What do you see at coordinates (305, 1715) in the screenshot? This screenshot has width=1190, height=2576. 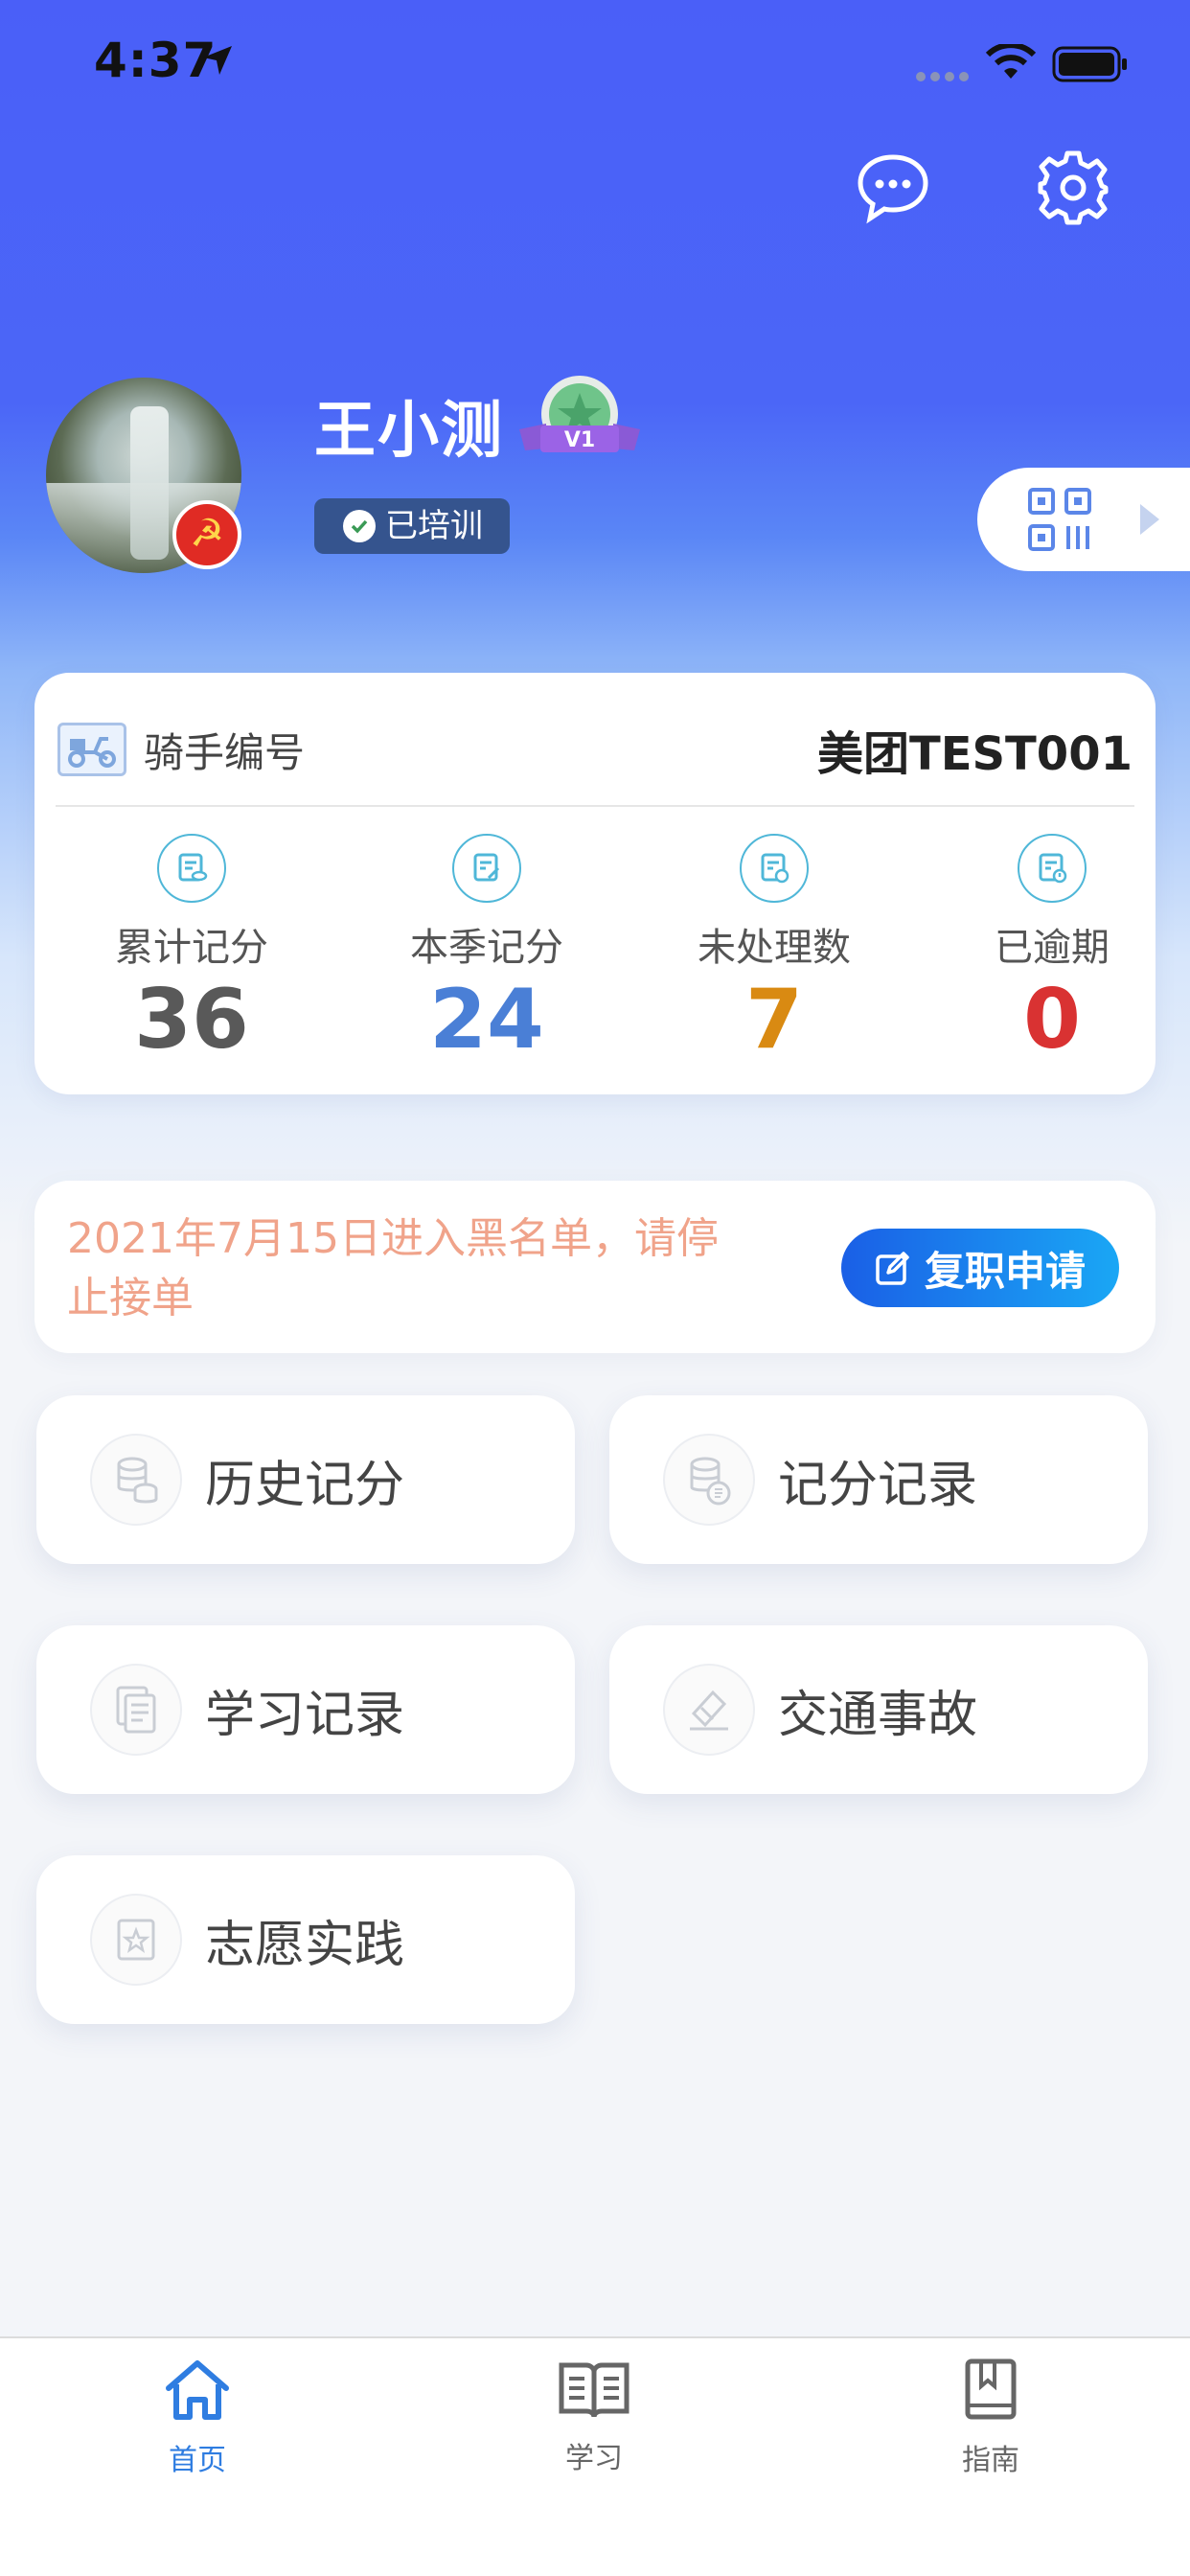 I see `menu-label: 学习记录` at bounding box center [305, 1715].